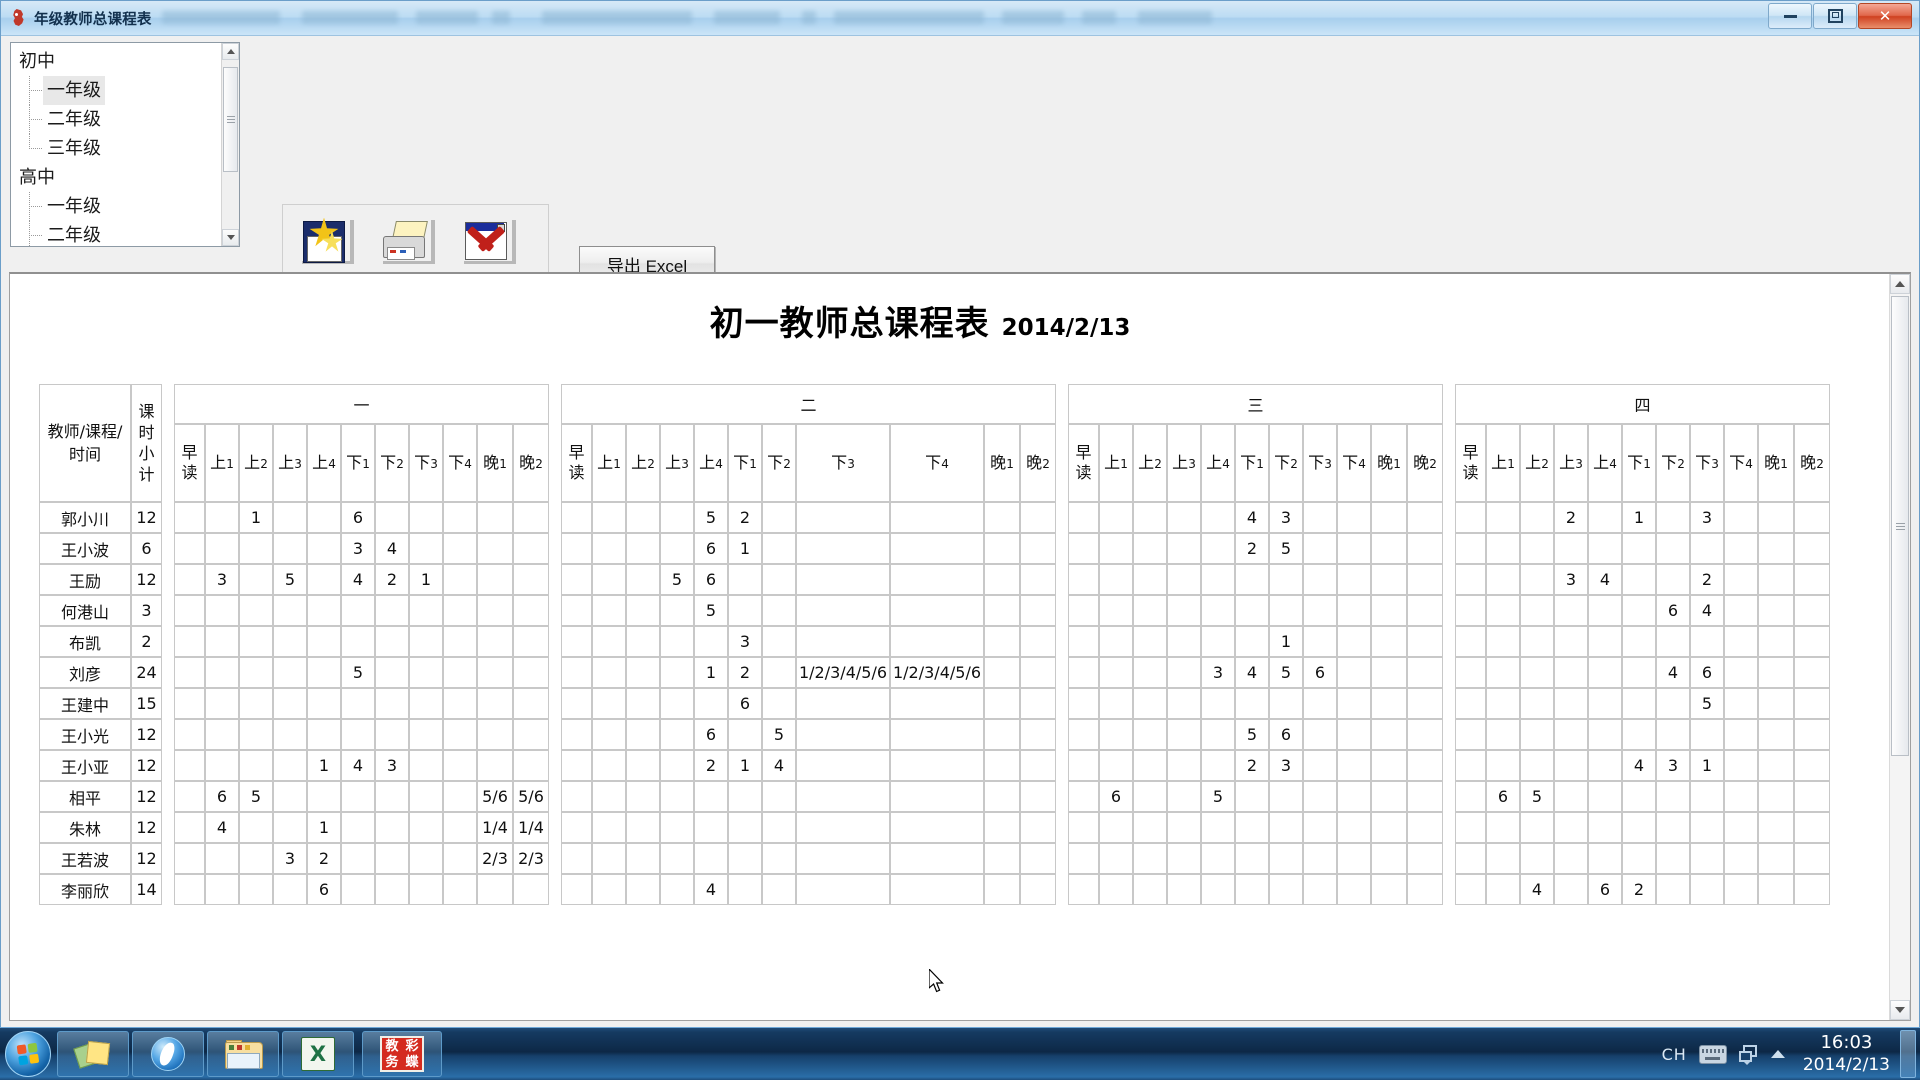  What do you see at coordinates (324, 765) in the screenshot?
I see `schedule-cell: 1` at bounding box center [324, 765].